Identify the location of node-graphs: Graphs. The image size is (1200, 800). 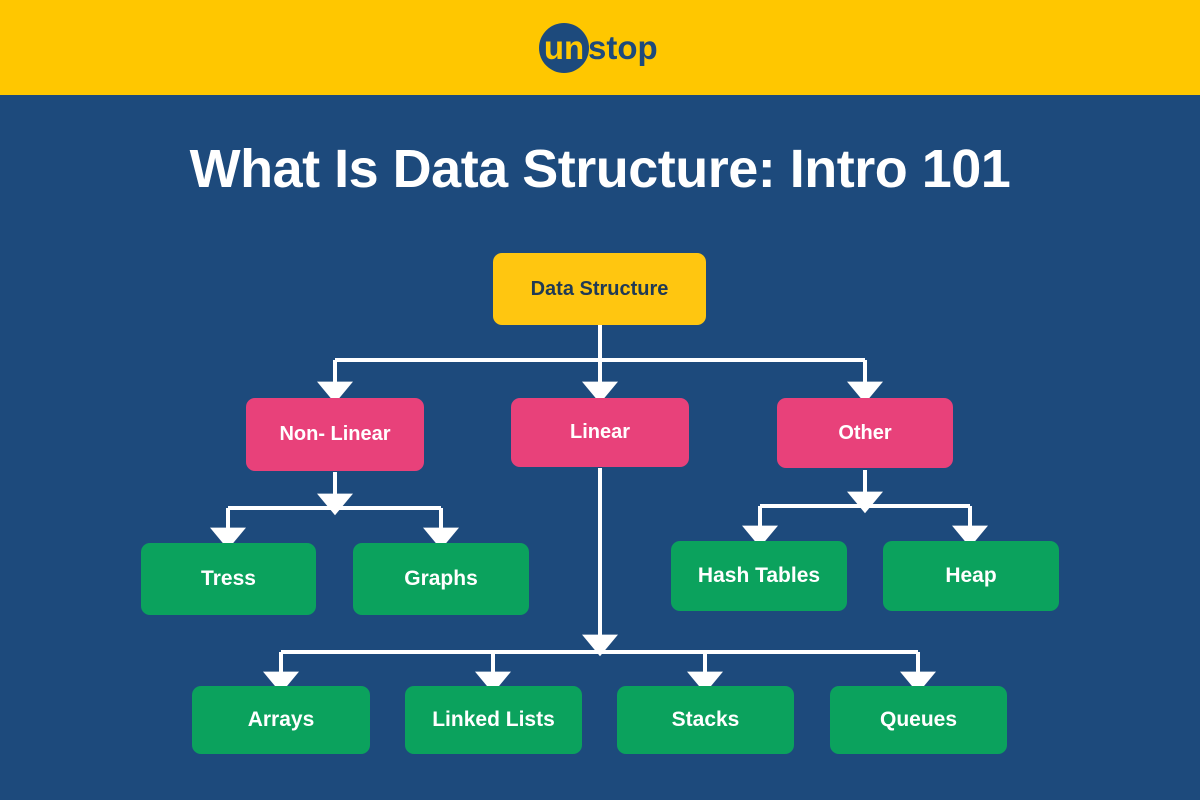
(441, 579).